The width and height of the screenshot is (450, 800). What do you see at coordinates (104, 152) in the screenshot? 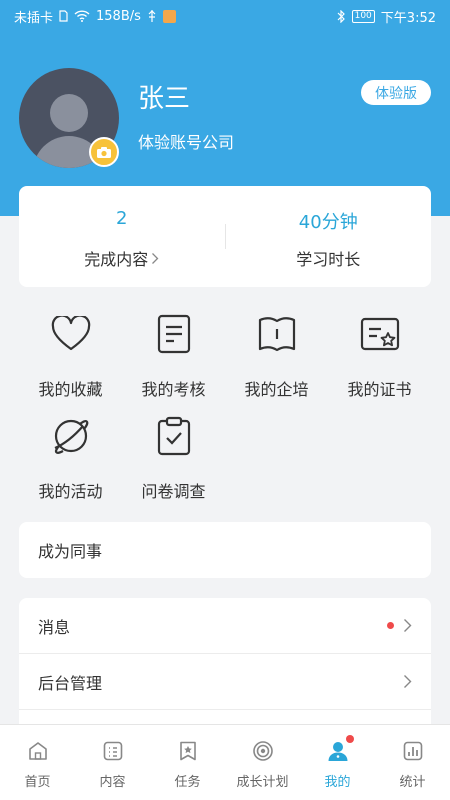
I see `camera-icon` at bounding box center [104, 152].